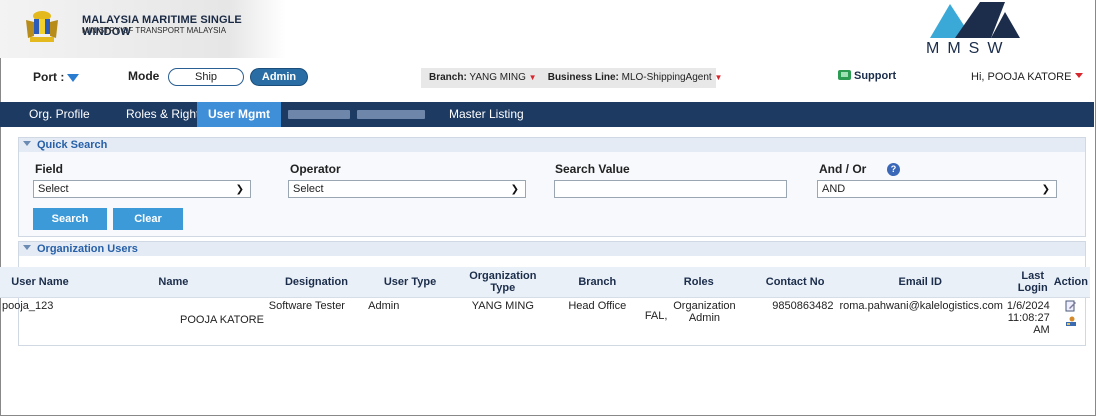 The image size is (1096, 416). Describe the element at coordinates (533, 77) in the screenshot. I see `branch-caret-icon: ▼` at that location.